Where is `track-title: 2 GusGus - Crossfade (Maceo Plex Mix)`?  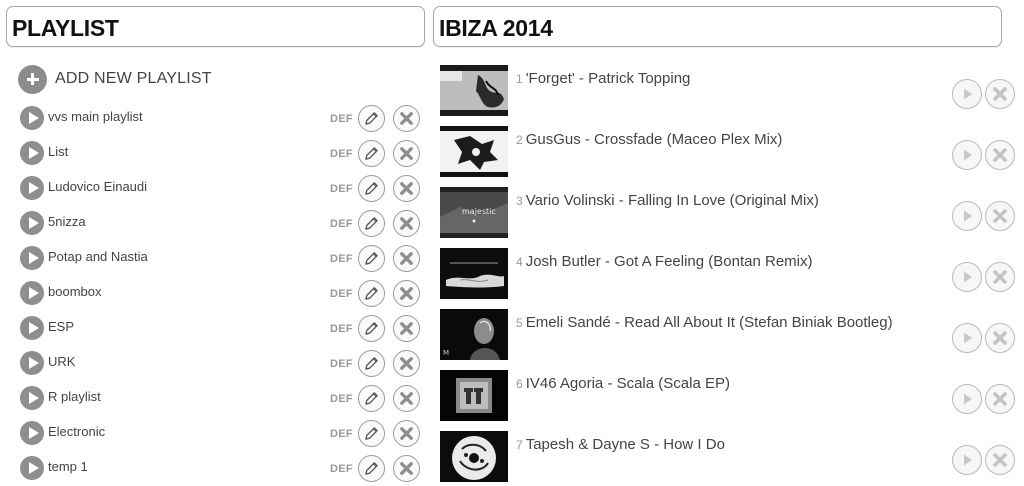
track-title: 2 GusGus - Crossfade (Maceo Plex Mix) is located at coordinates (649, 139).